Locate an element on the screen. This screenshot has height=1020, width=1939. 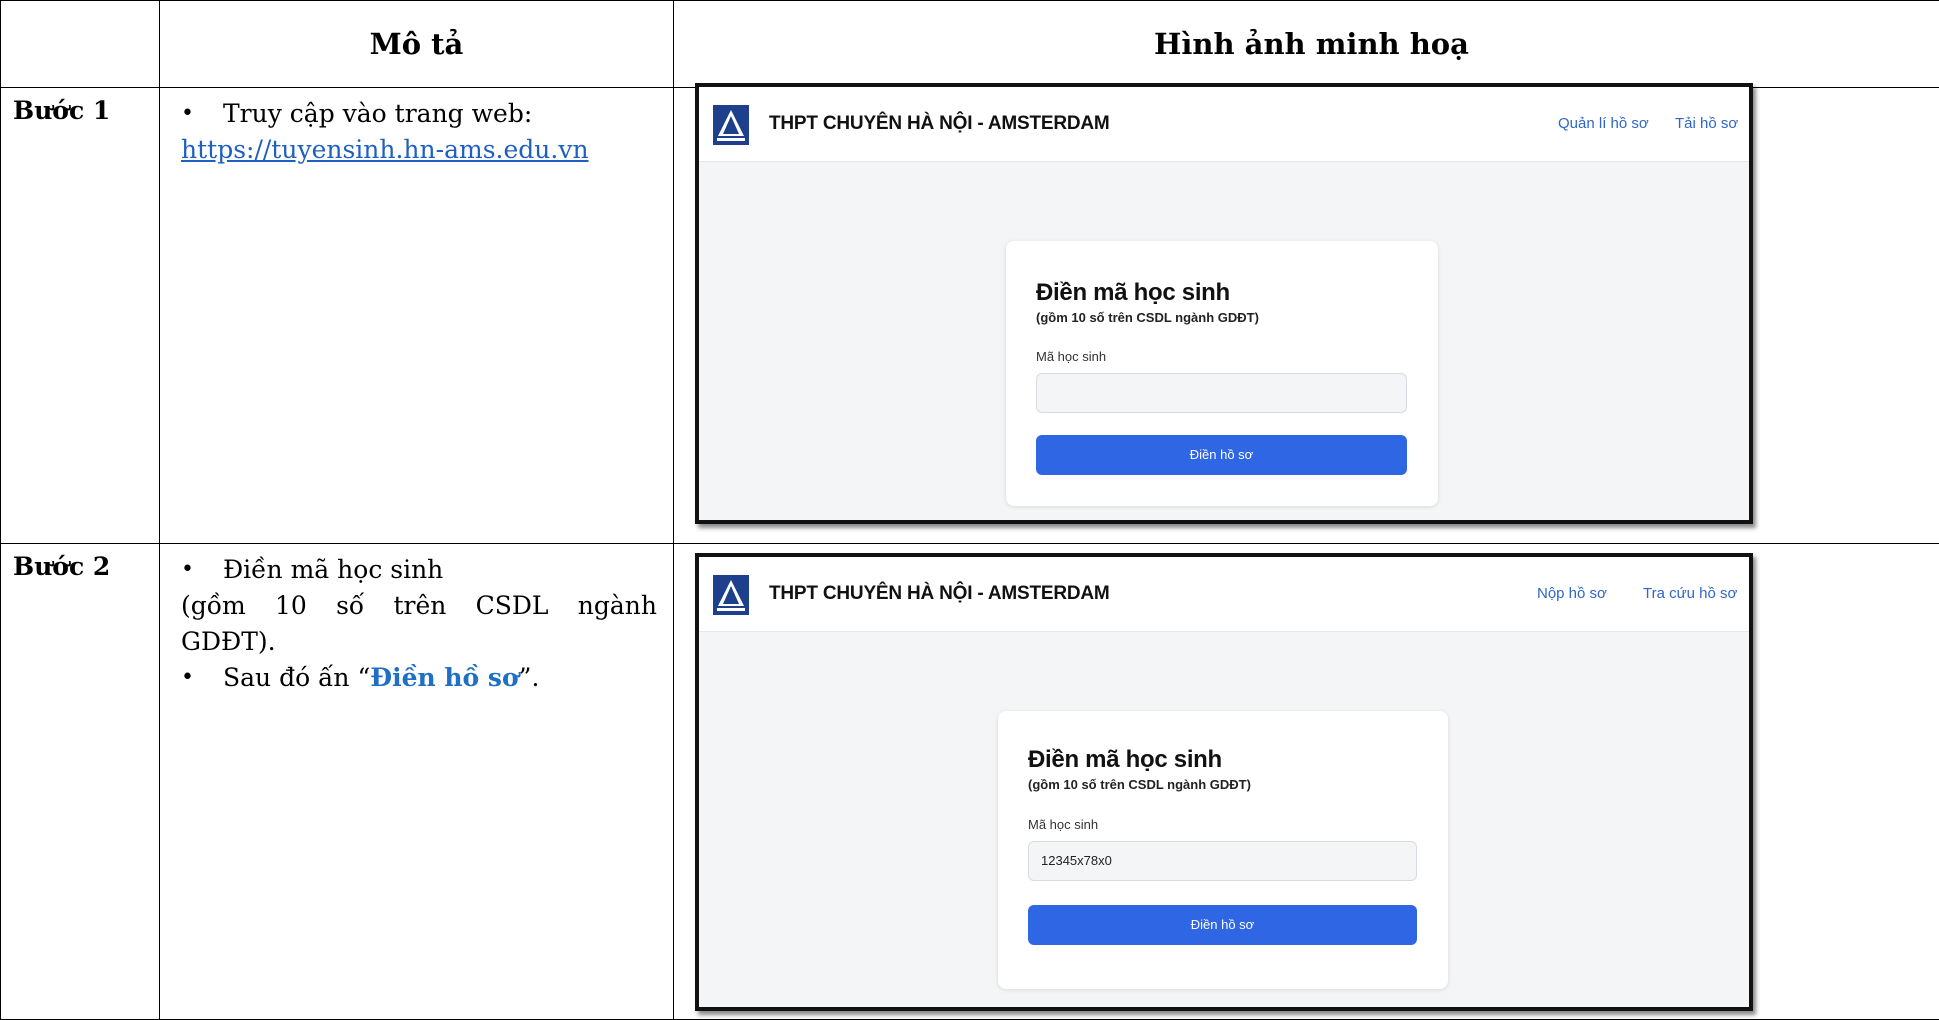
table-header-row: Mô tả Hình ảnh minh hoạ is located at coordinates (970, 44).